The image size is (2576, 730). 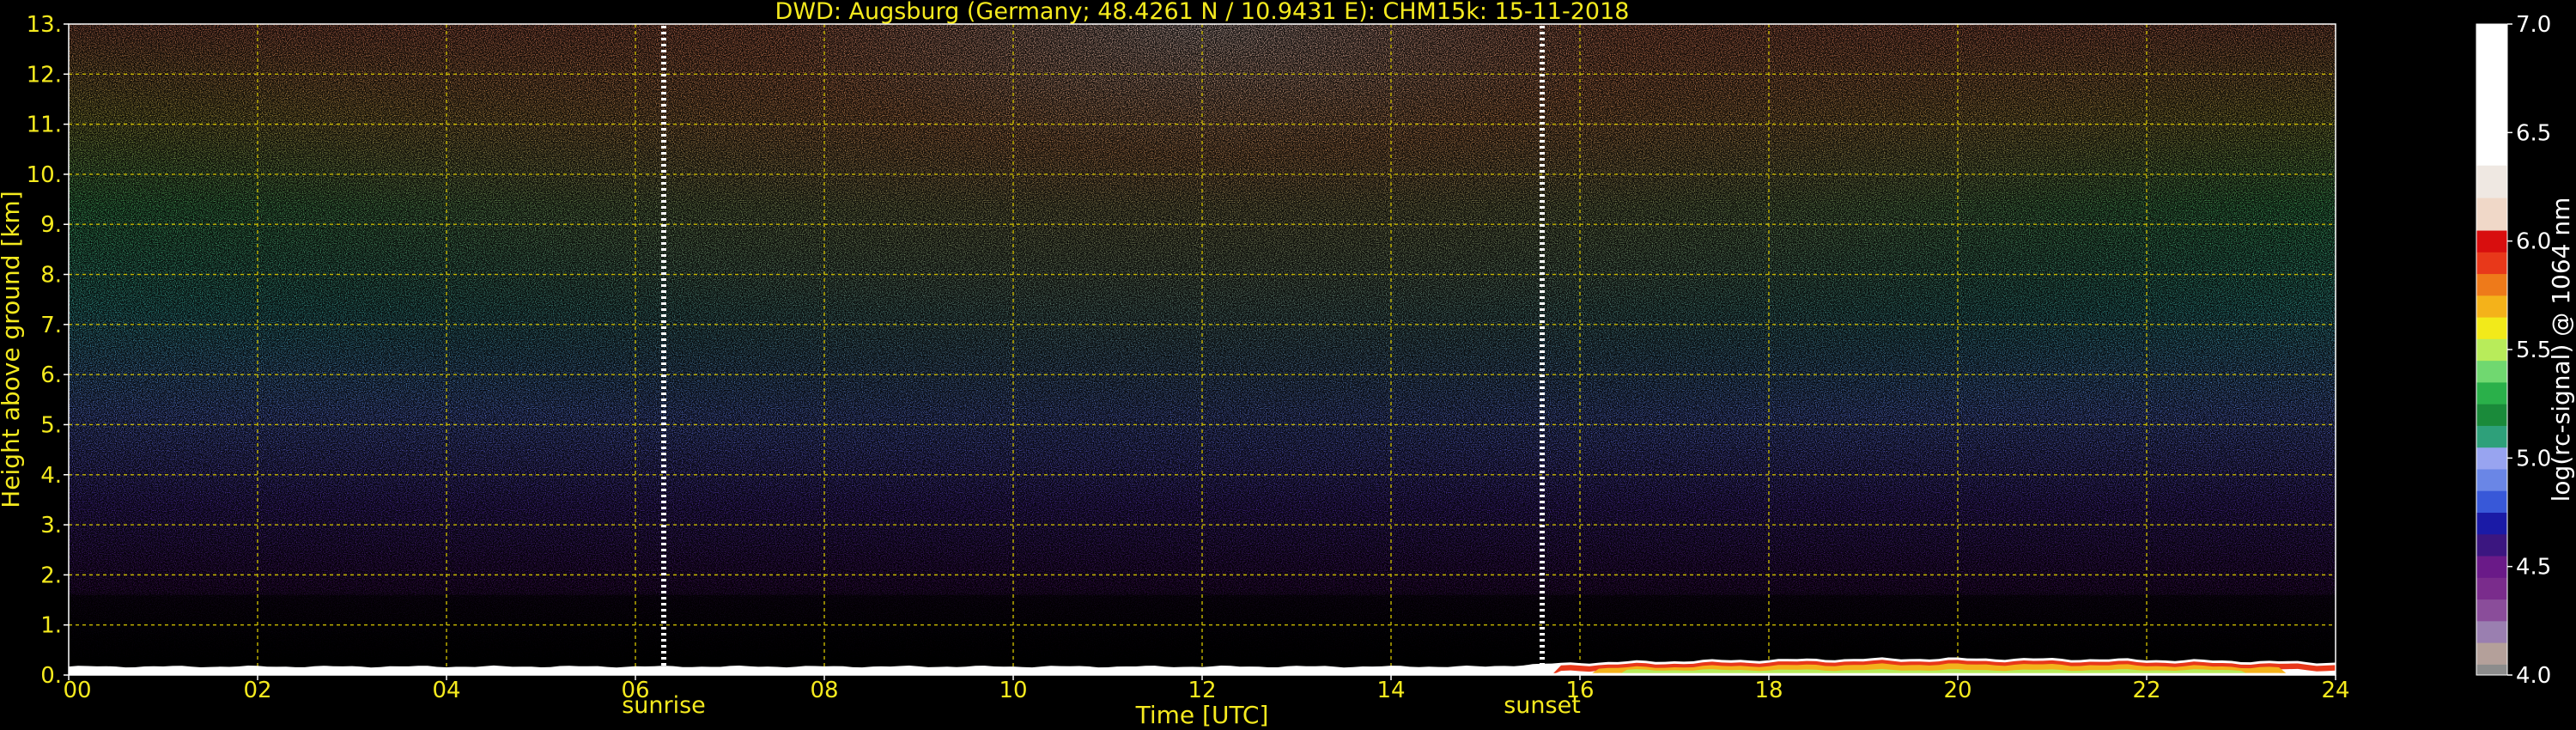 I want to click on x-tick-label: 22, so click(x=2146, y=690).